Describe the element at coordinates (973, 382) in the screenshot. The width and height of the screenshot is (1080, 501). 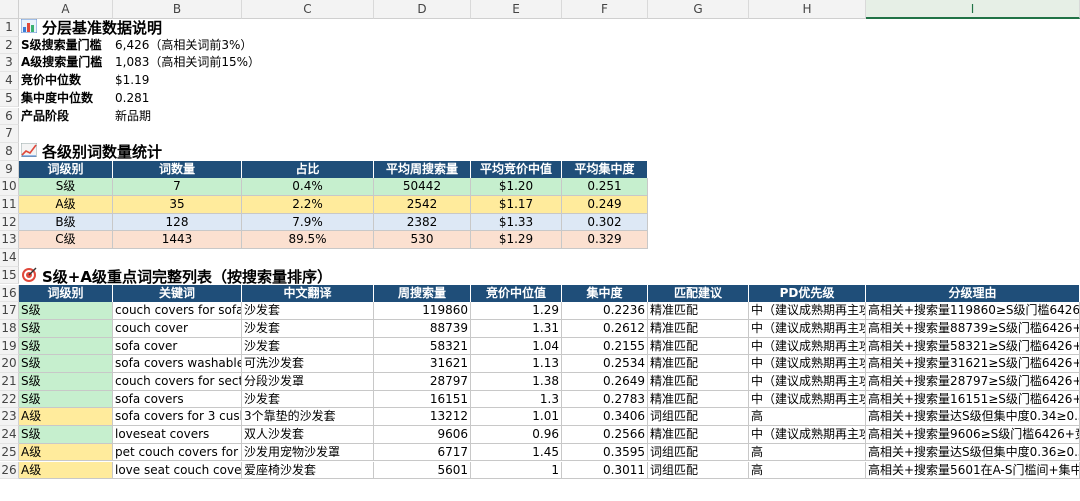
I see `keyword-cell: 高相关+搜索量28797≥S级门槛6426+竞价合理` at that location.